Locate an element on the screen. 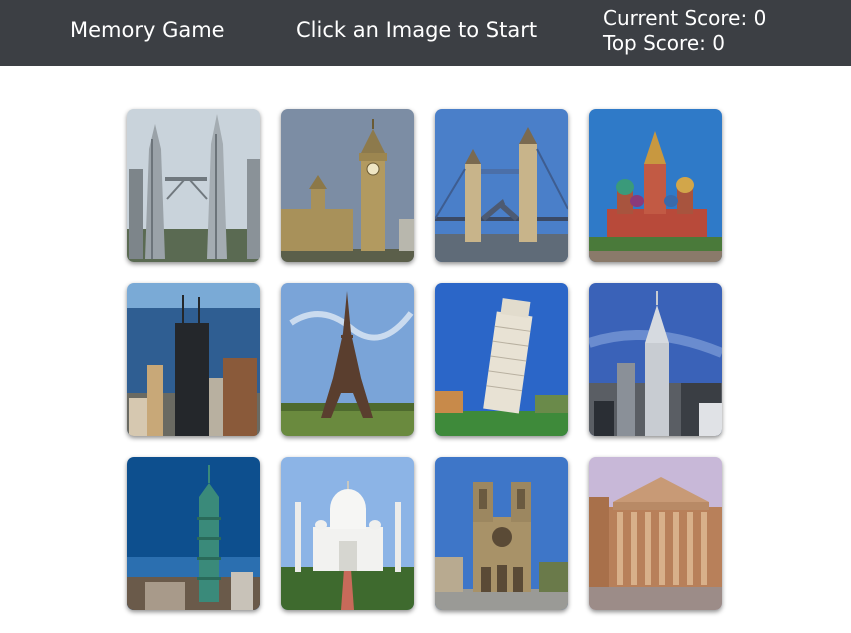 Image resolution: width=851 pixels, height=633 pixels. card-leaning-tower-of-pisa is located at coordinates (501, 359).